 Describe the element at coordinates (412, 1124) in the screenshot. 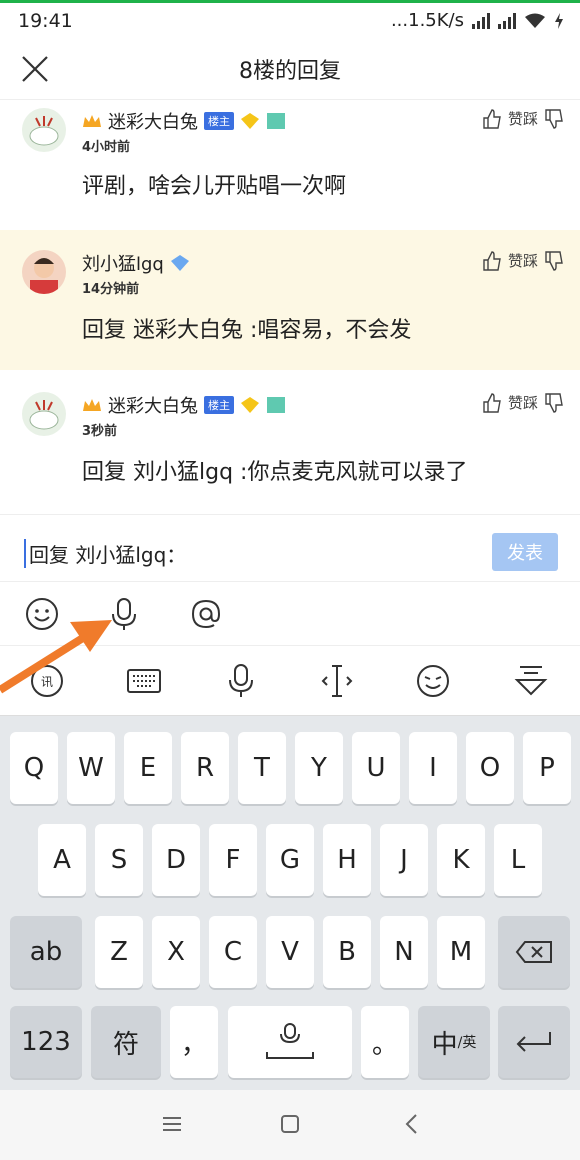

I see `back-icon` at that location.